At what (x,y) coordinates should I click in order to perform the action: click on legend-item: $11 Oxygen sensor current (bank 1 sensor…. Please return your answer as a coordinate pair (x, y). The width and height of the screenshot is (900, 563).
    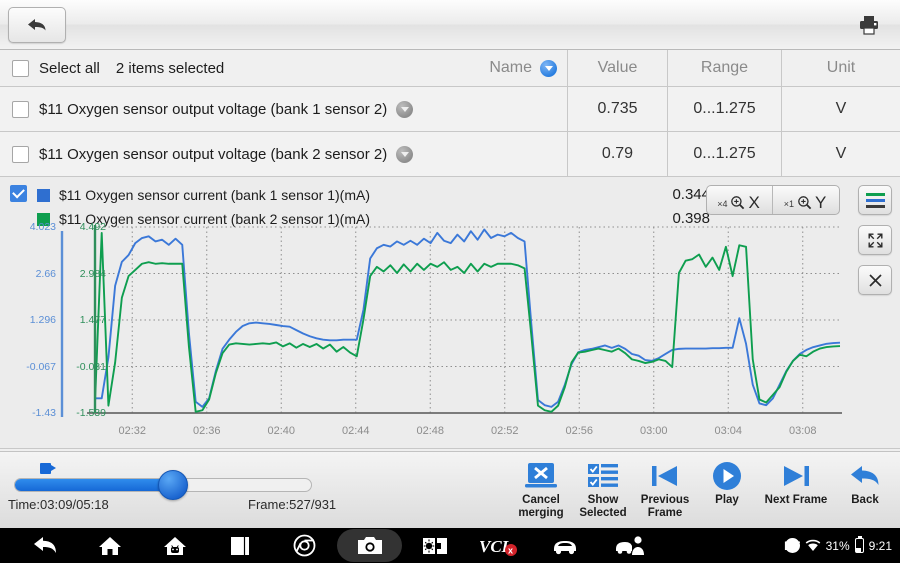
    Looking at the image, I should click on (203, 195).